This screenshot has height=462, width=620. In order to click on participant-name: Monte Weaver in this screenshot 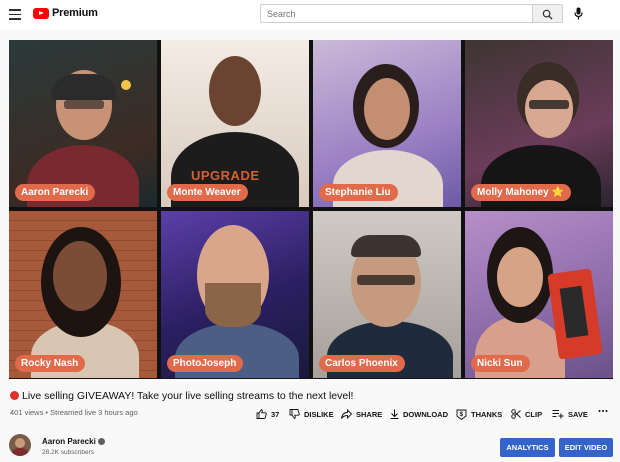, I will do `click(207, 192)`.